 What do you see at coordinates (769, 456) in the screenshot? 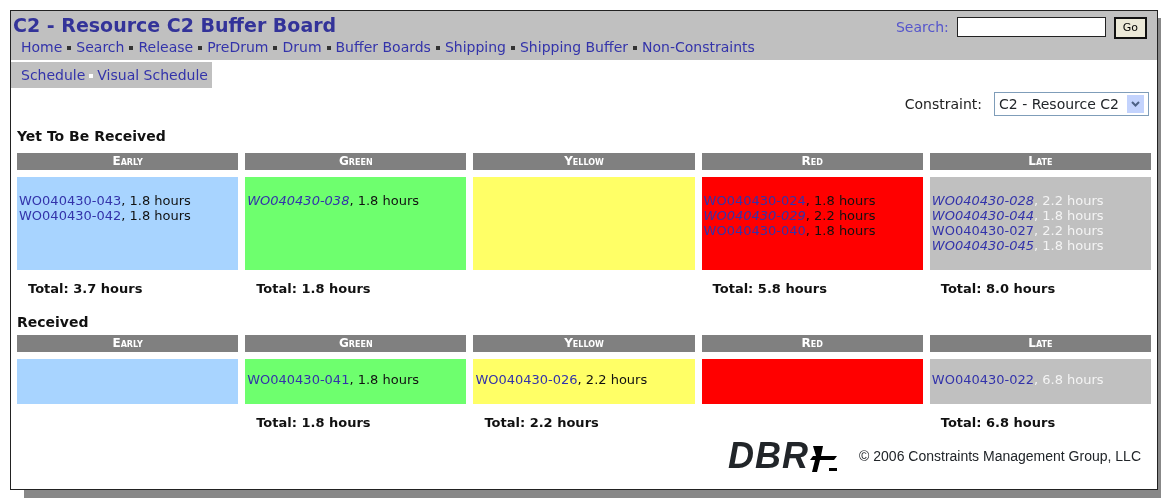
I see `logo-text: DBR` at bounding box center [769, 456].